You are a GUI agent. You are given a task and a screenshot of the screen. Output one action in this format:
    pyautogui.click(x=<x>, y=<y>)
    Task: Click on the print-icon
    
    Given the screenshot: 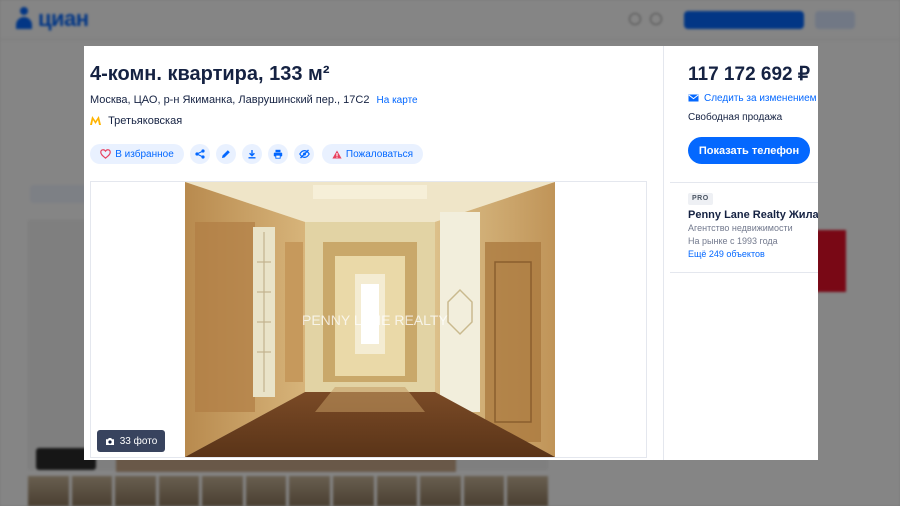 What is the action you would take?
    pyautogui.click(x=278, y=154)
    